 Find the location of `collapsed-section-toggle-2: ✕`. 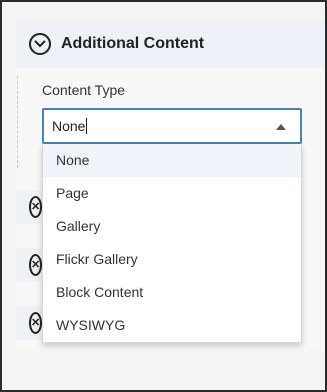

collapsed-section-toggle-2: ✕ is located at coordinates (29, 265).